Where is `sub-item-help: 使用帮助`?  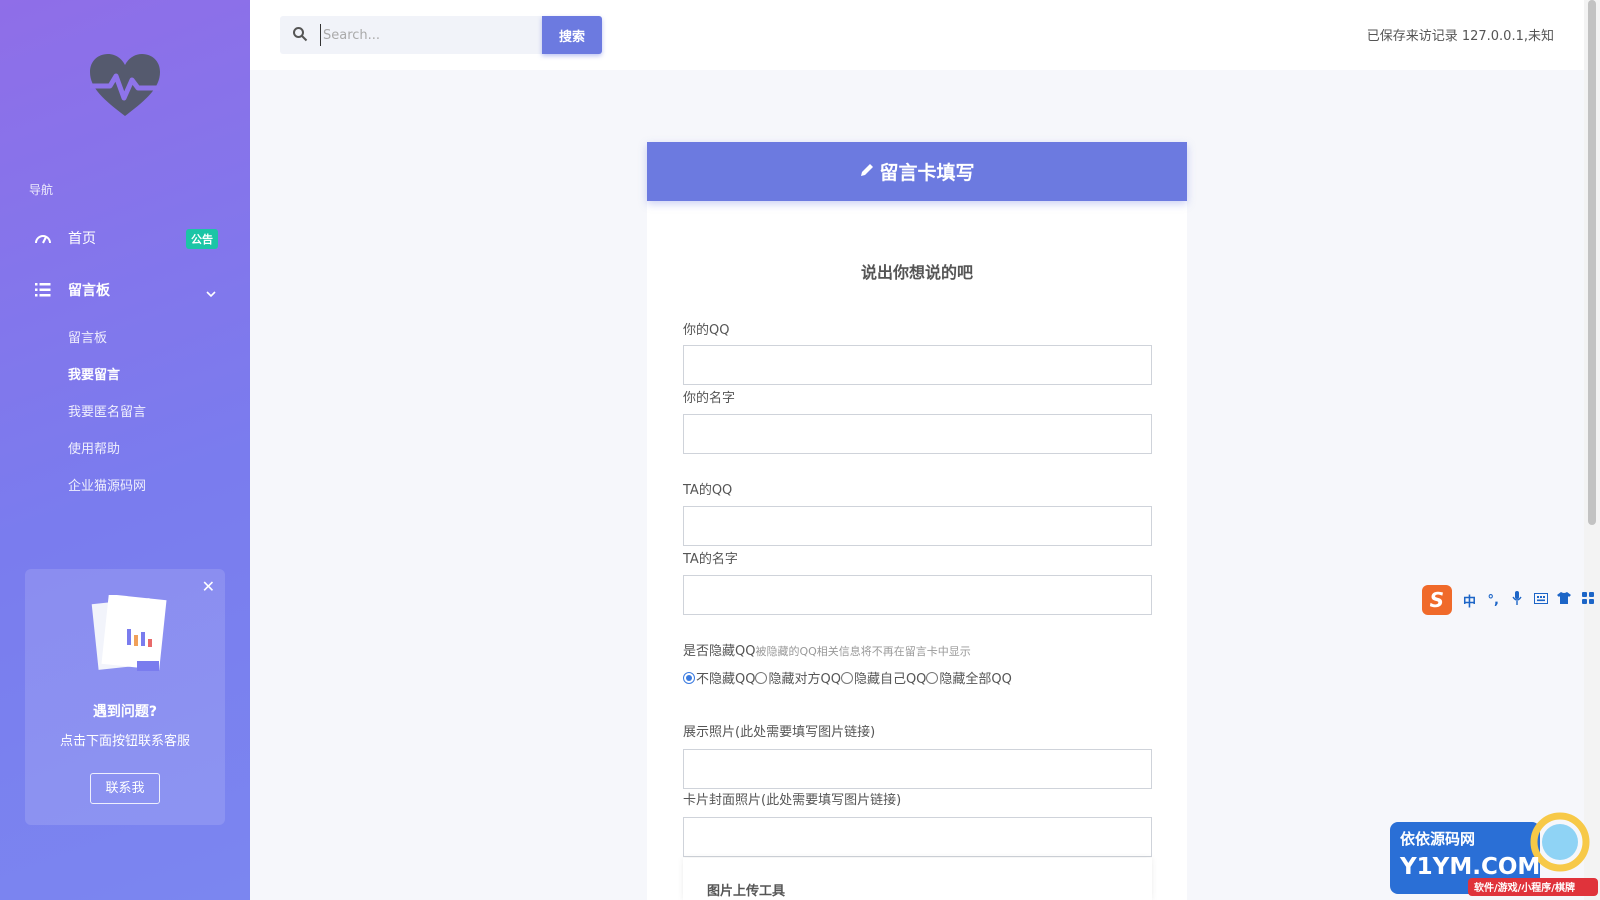
sub-item-help: 使用帮助 is located at coordinates (94, 447).